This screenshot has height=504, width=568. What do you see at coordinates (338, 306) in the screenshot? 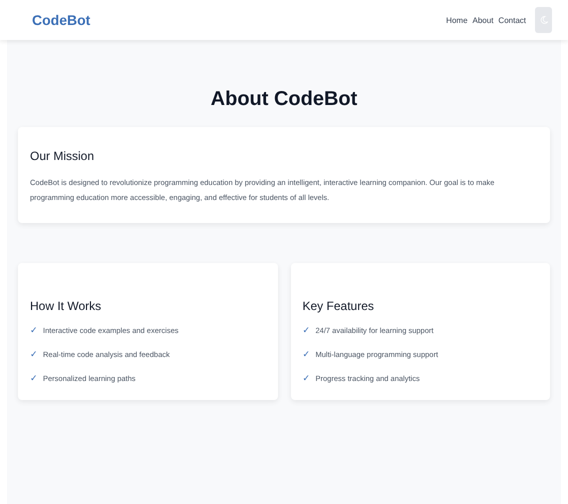
I see `card-heading: Key Features` at bounding box center [338, 306].